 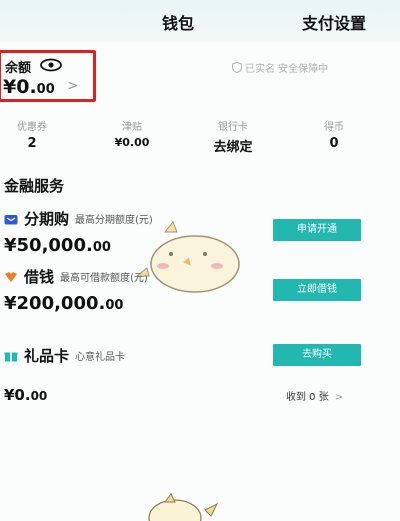 I want to click on installment-amount: ¥50,000.00, so click(x=57, y=245).